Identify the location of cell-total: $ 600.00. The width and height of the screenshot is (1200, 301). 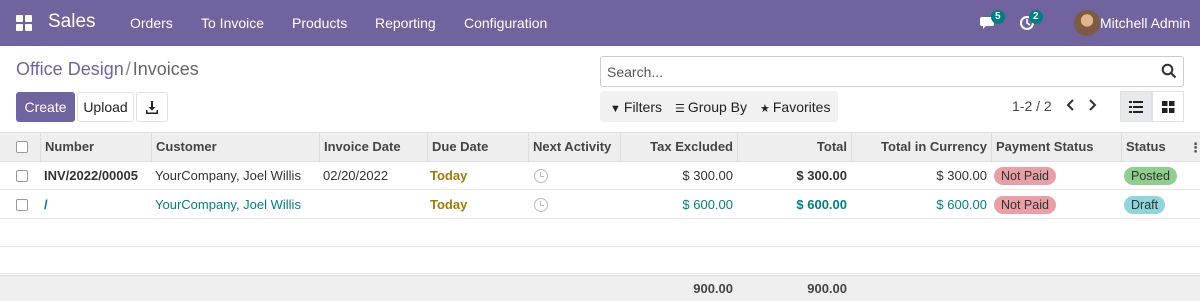
(821, 204).